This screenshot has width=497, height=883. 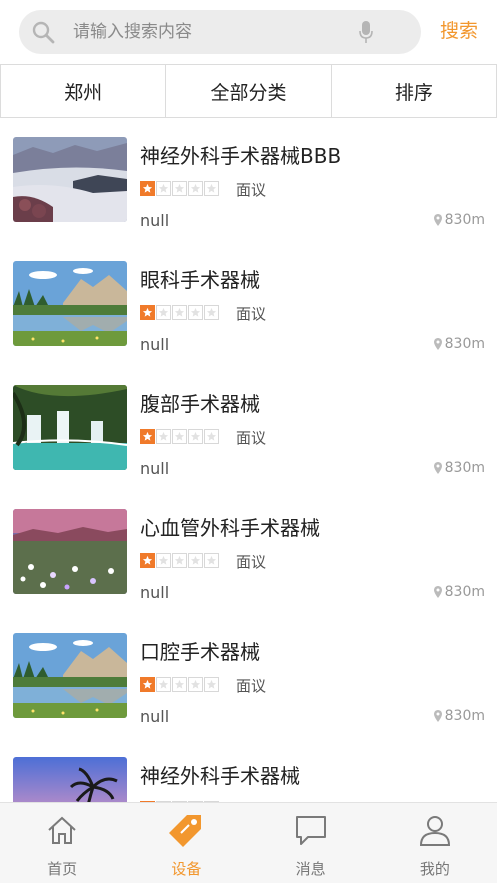 I want to click on tab-tag: 设备, so click(x=186, y=843).